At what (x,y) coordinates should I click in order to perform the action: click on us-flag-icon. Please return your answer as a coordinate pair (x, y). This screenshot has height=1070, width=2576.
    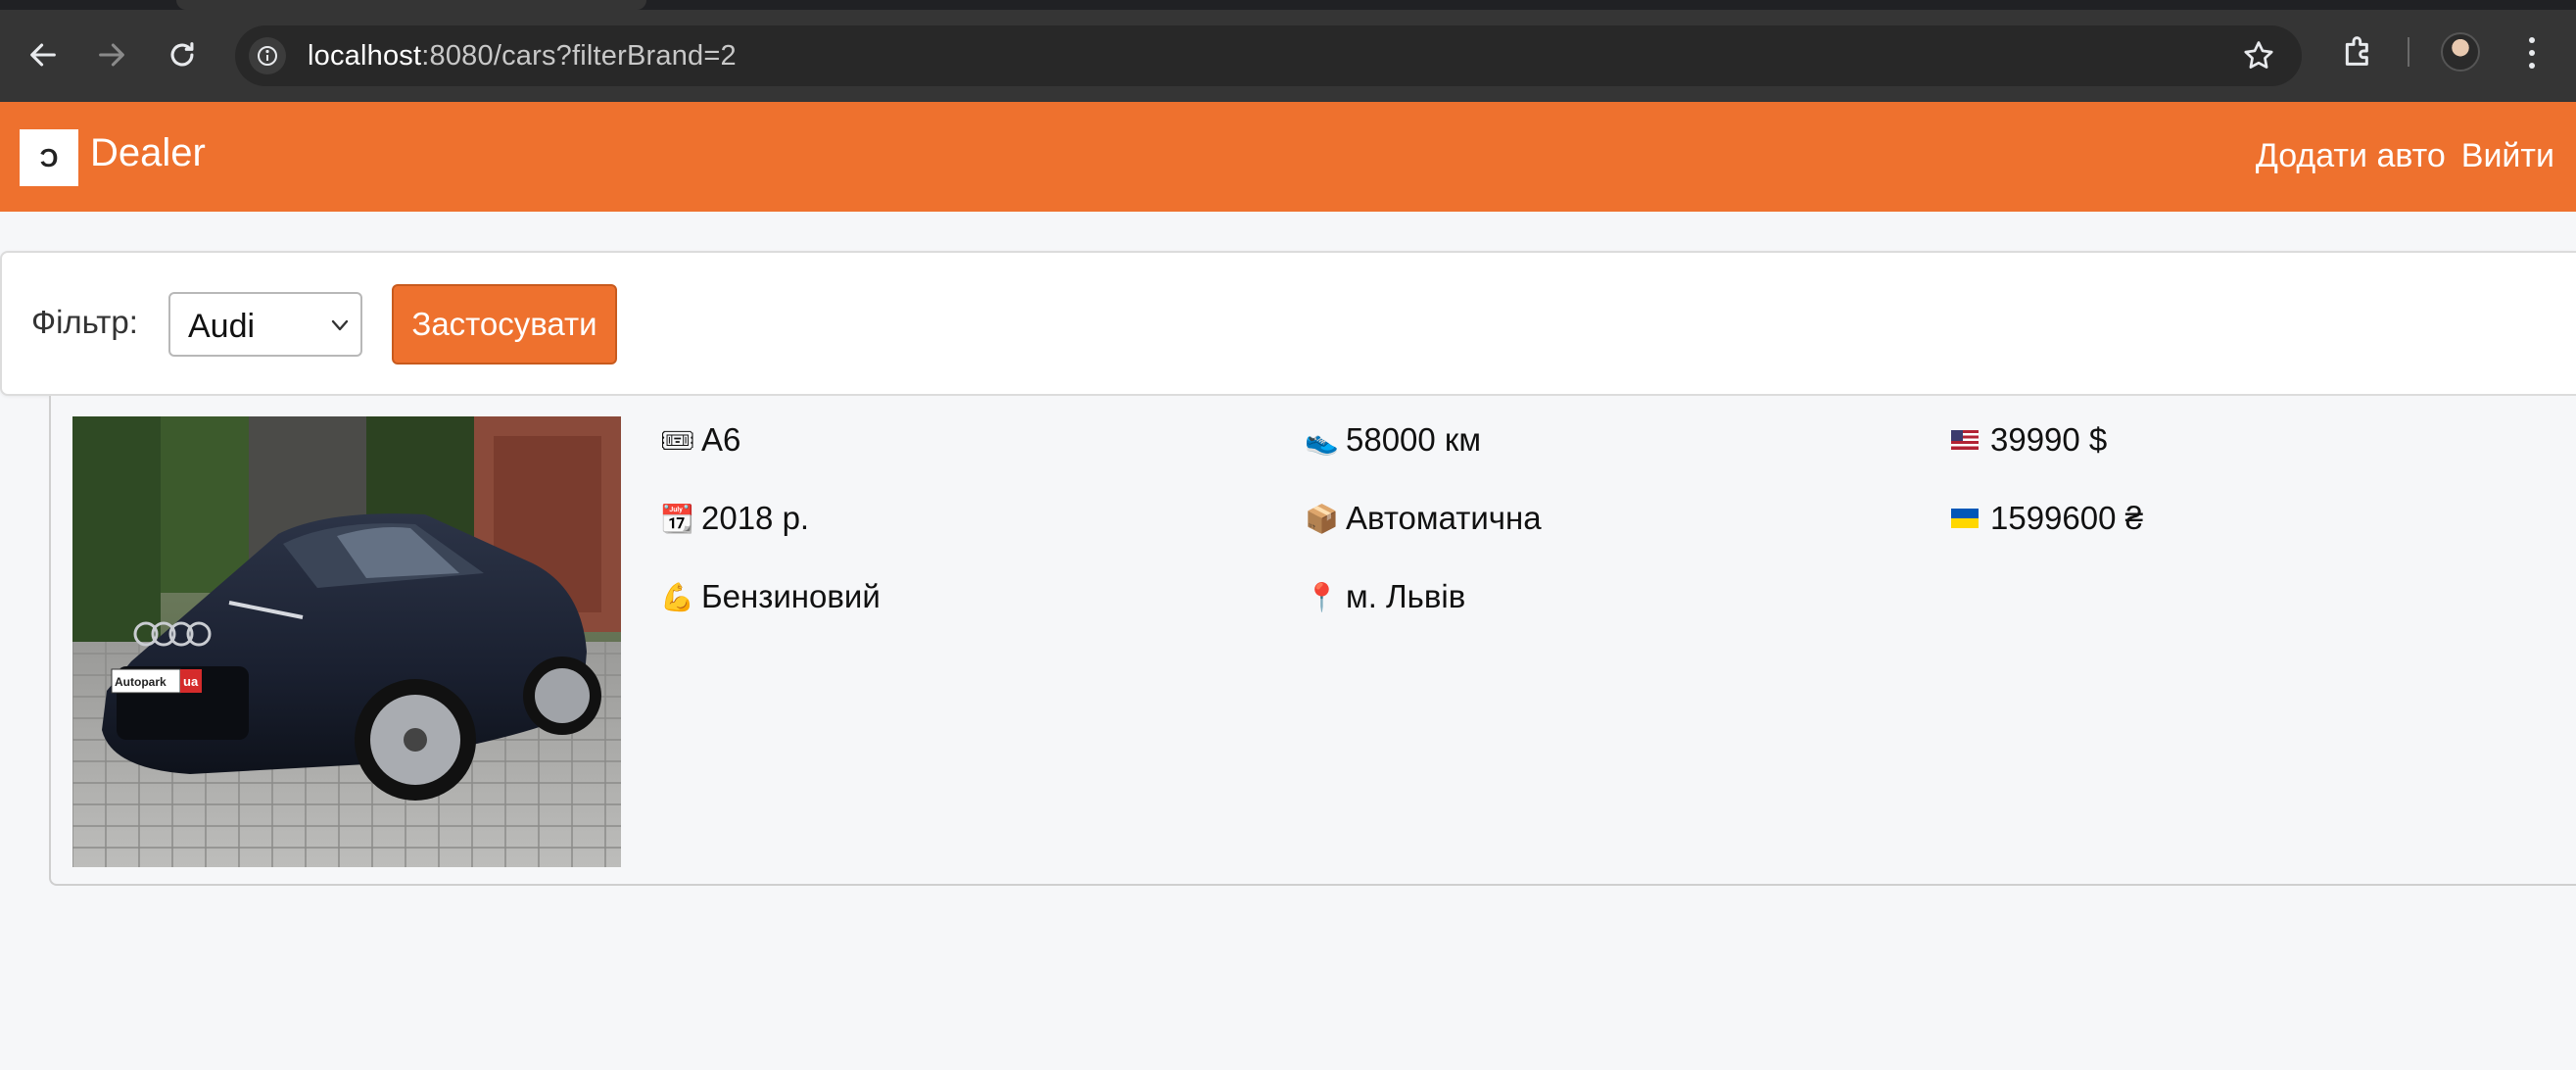
    Looking at the image, I should click on (1965, 440).